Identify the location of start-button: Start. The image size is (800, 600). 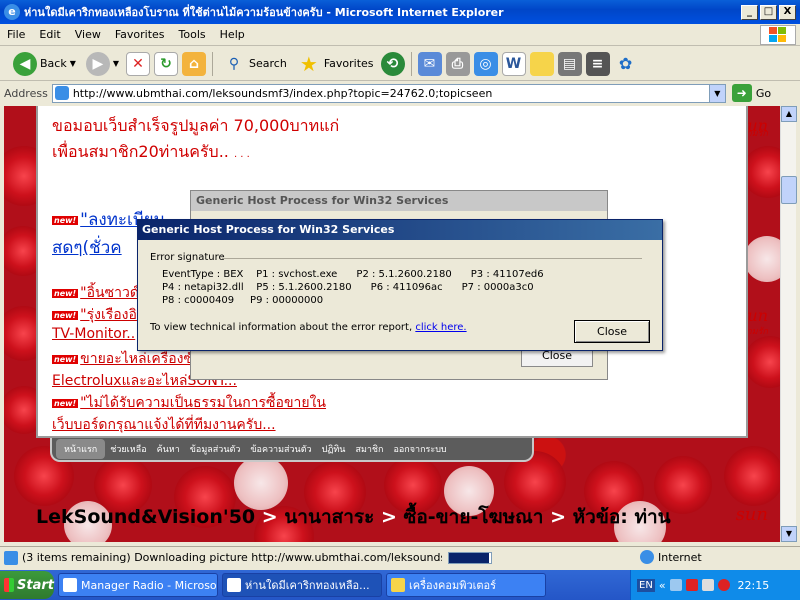
(27, 585).